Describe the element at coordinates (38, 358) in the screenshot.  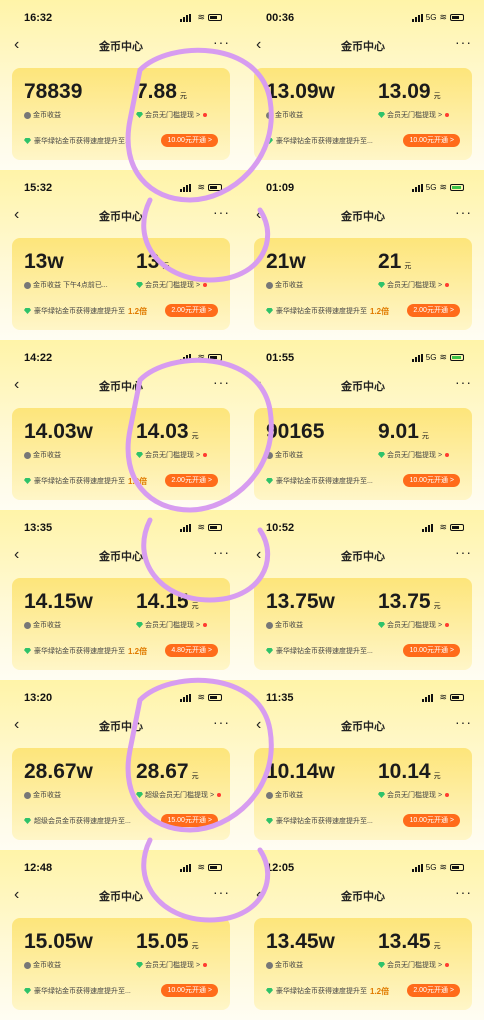
I see `status-time: 14:22` at that location.